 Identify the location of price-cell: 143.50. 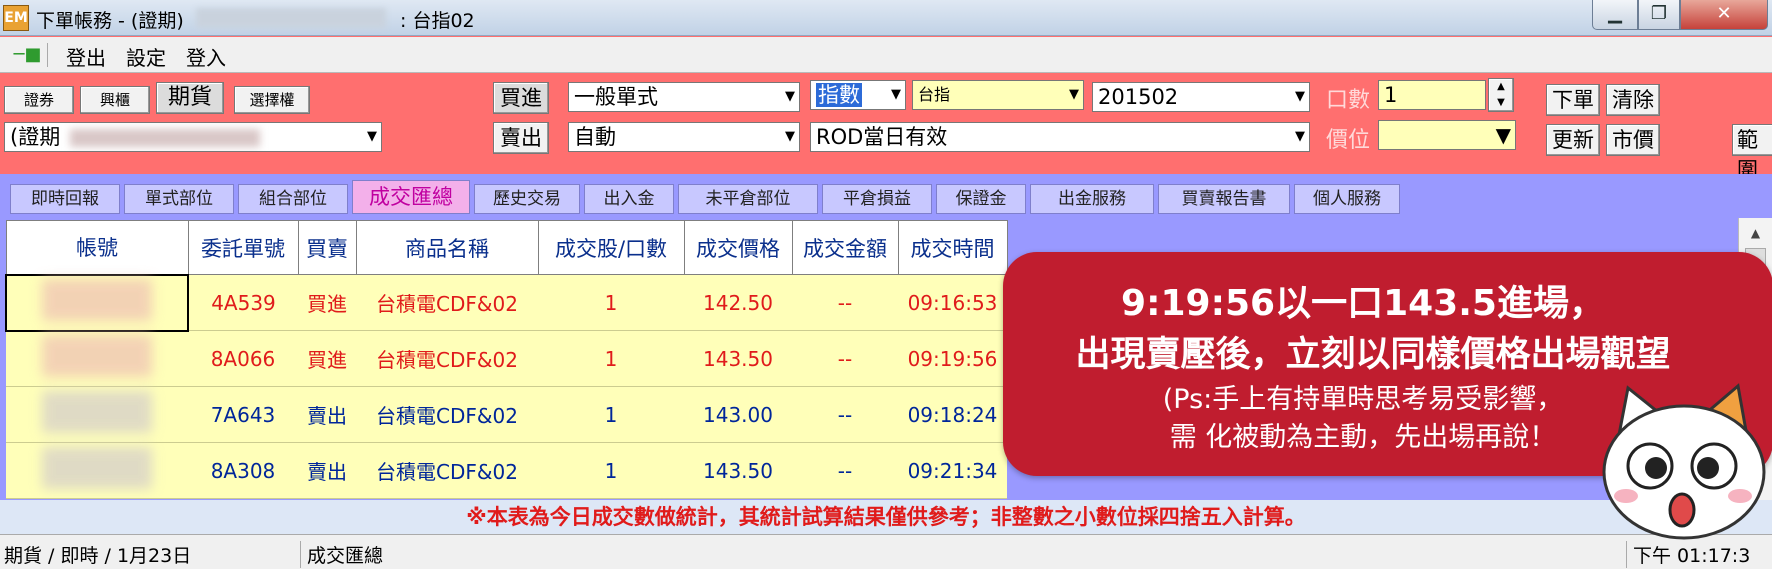
(738, 470).